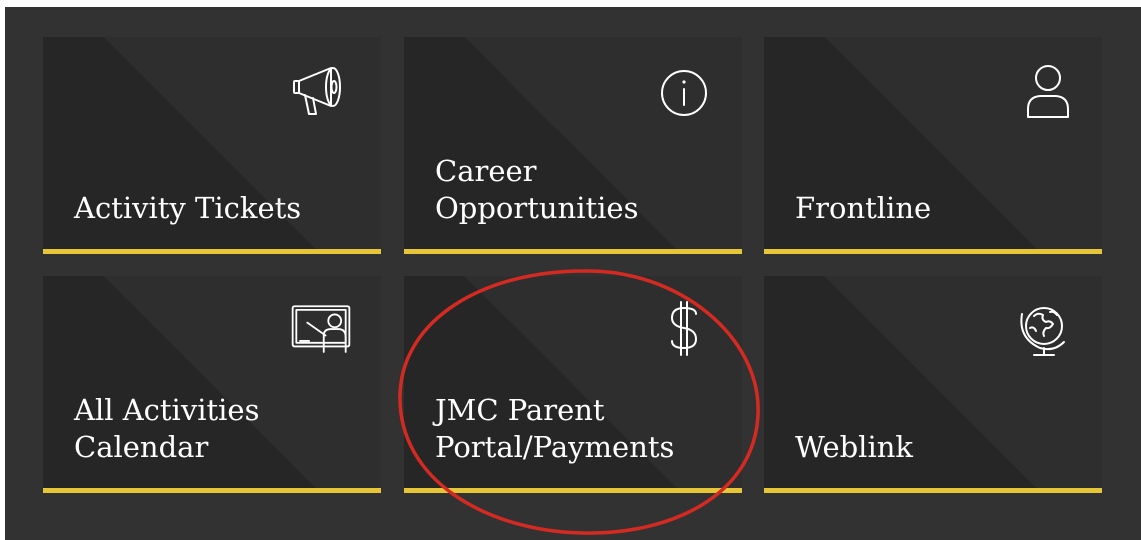  What do you see at coordinates (188, 208) in the screenshot?
I see `tile-label: Activity Tickets` at bounding box center [188, 208].